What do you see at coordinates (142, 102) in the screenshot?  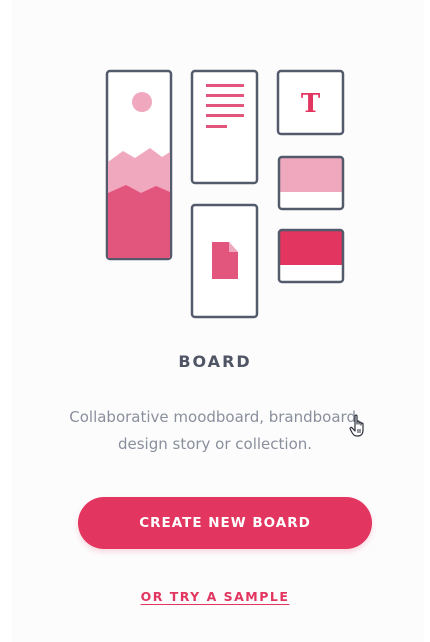 I see `sun-icon` at bounding box center [142, 102].